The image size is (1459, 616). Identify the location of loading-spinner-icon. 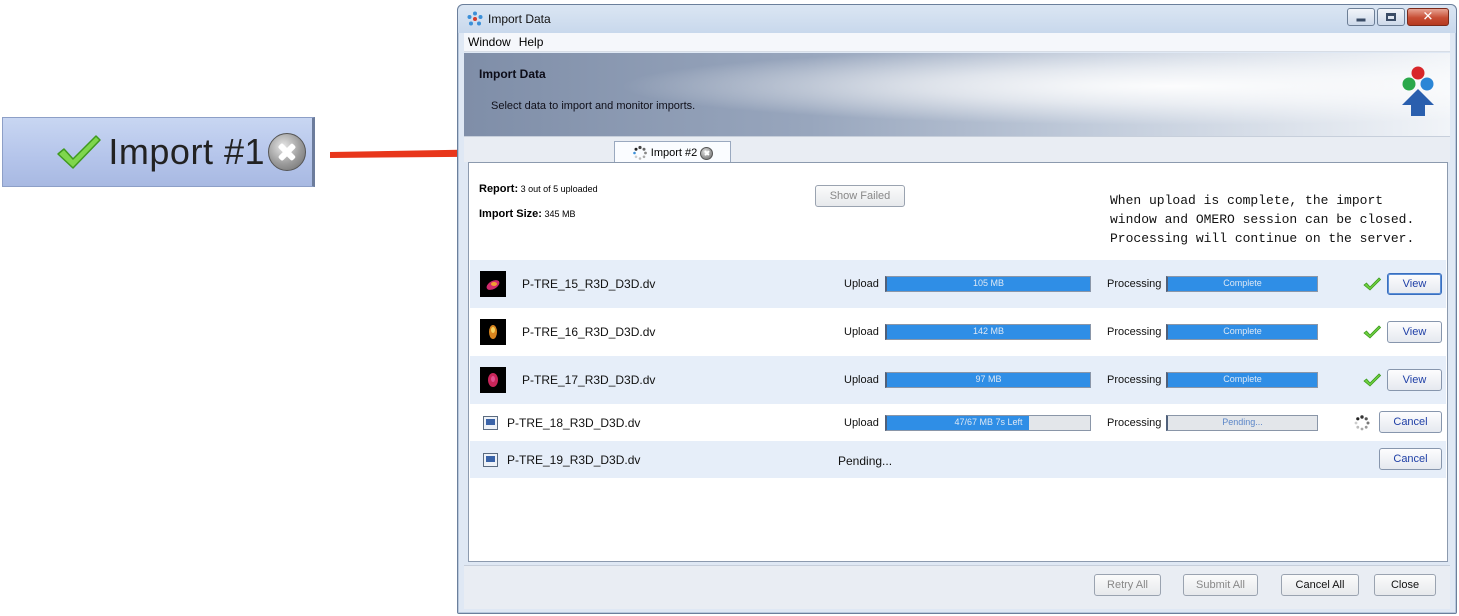
(639, 152).